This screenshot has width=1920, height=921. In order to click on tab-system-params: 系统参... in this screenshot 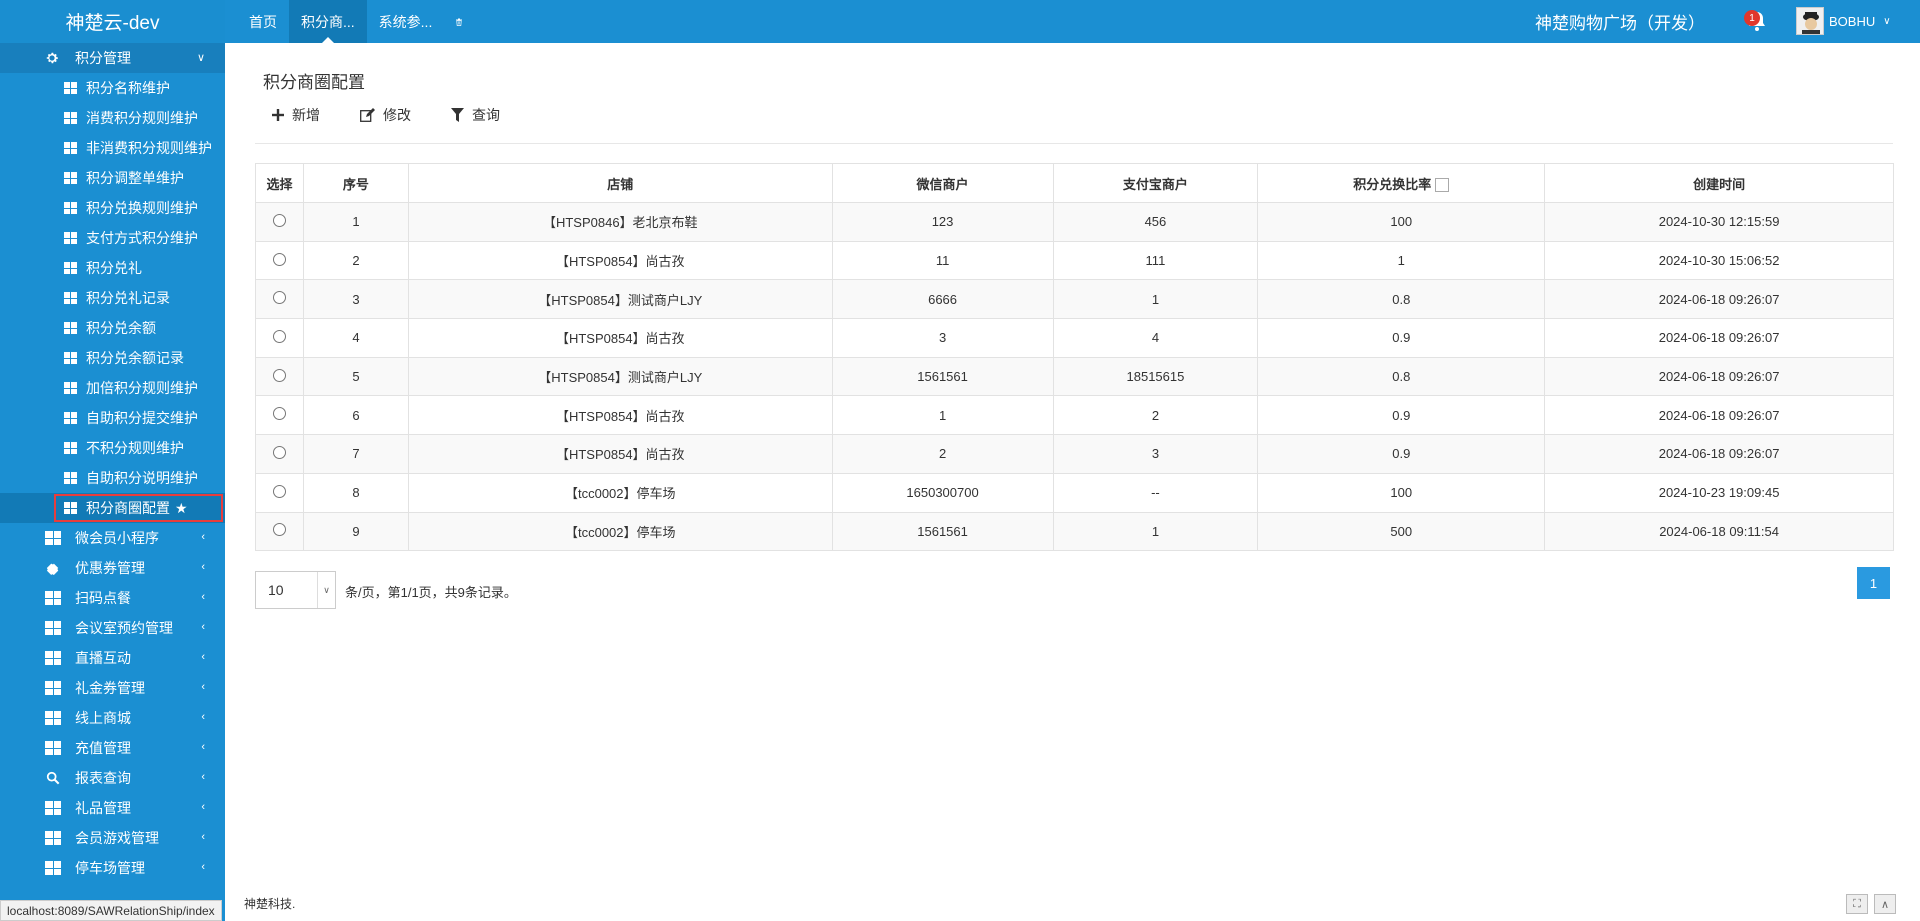, I will do `click(406, 21)`.